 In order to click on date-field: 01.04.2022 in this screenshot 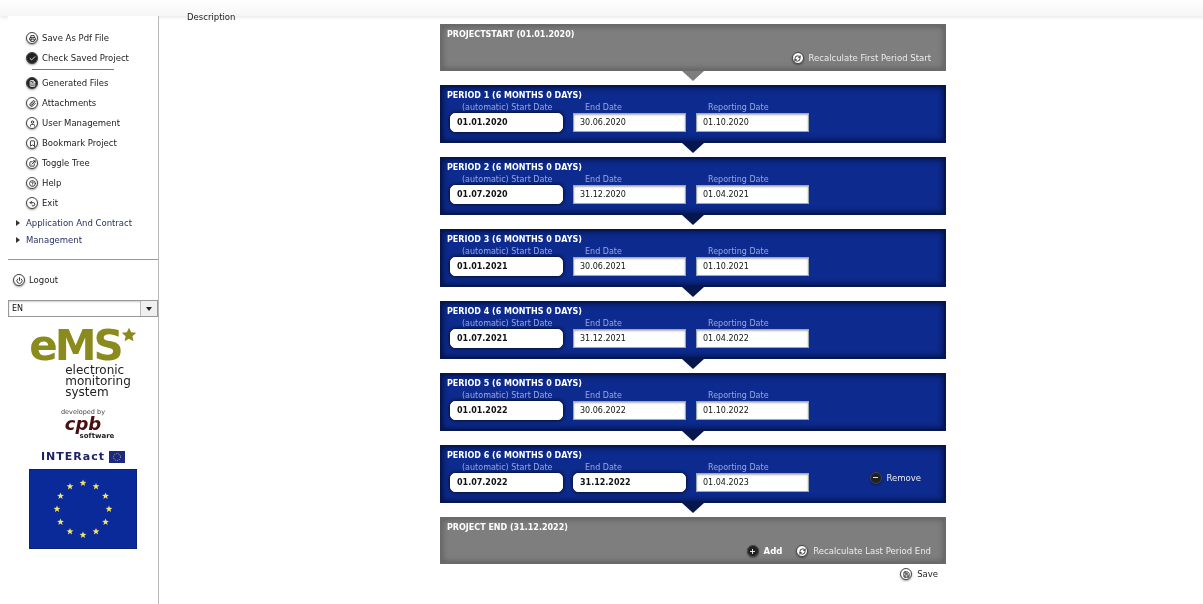, I will do `click(752, 338)`.